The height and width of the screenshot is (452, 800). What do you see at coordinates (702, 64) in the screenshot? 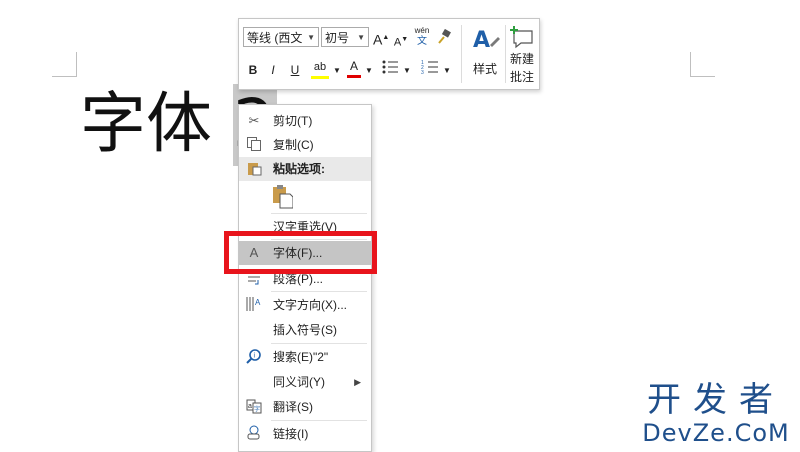
I see `page-corner-mark-right` at bounding box center [702, 64].